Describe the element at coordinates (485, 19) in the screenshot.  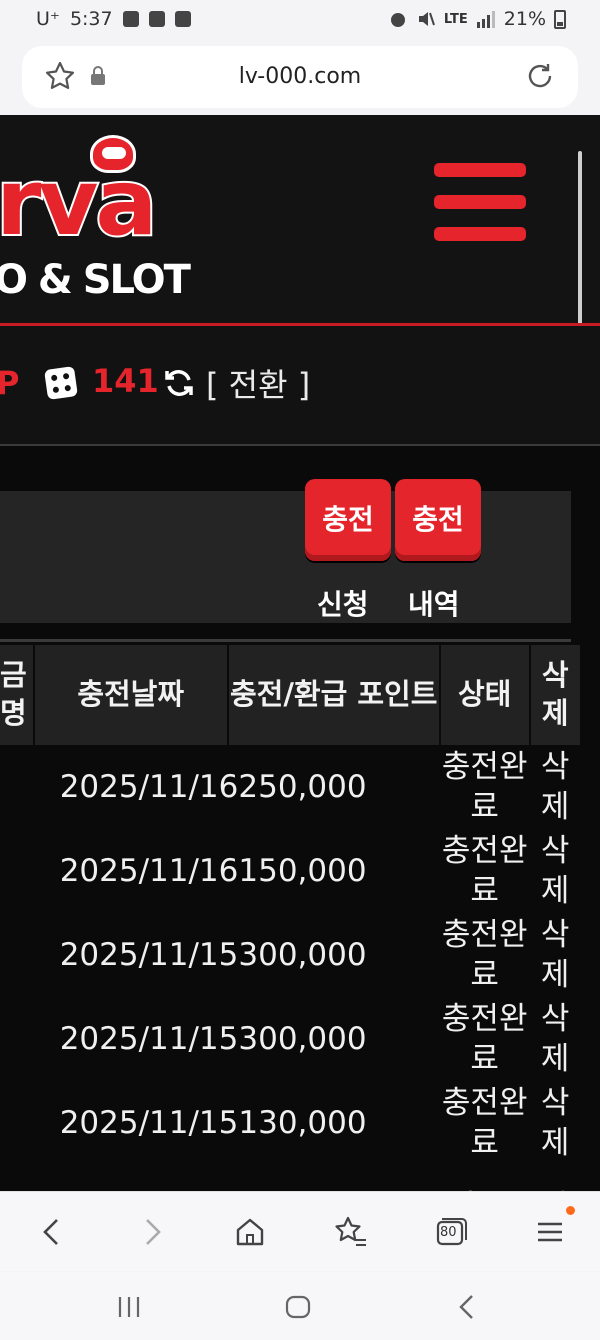
I see `signal-icon` at that location.